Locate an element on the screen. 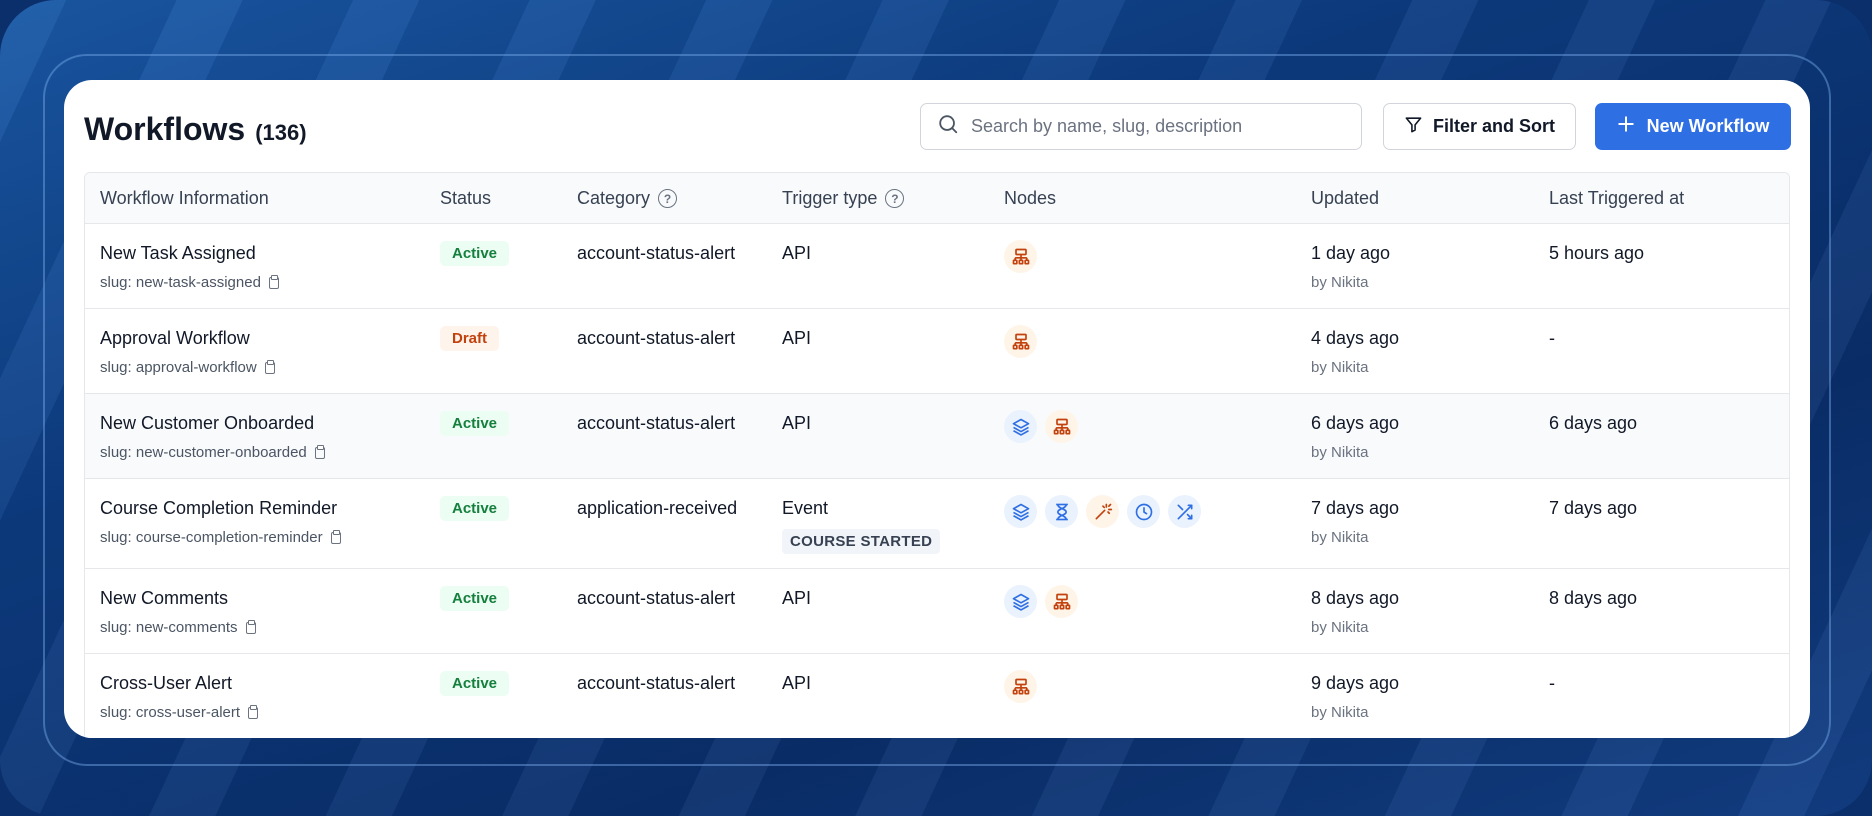 The width and height of the screenshot is (1872, 816). search-input is located at coordinates (1151, 126).